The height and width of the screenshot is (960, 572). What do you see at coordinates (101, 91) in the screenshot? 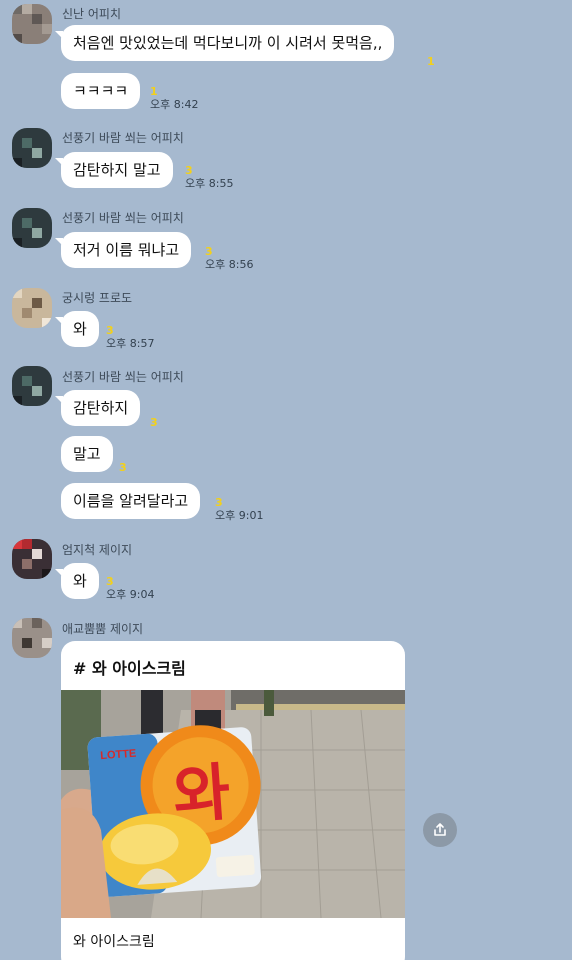
I see `message-bubble: ㅋㅋㅋㅋ` at bounding box center [101, 91].